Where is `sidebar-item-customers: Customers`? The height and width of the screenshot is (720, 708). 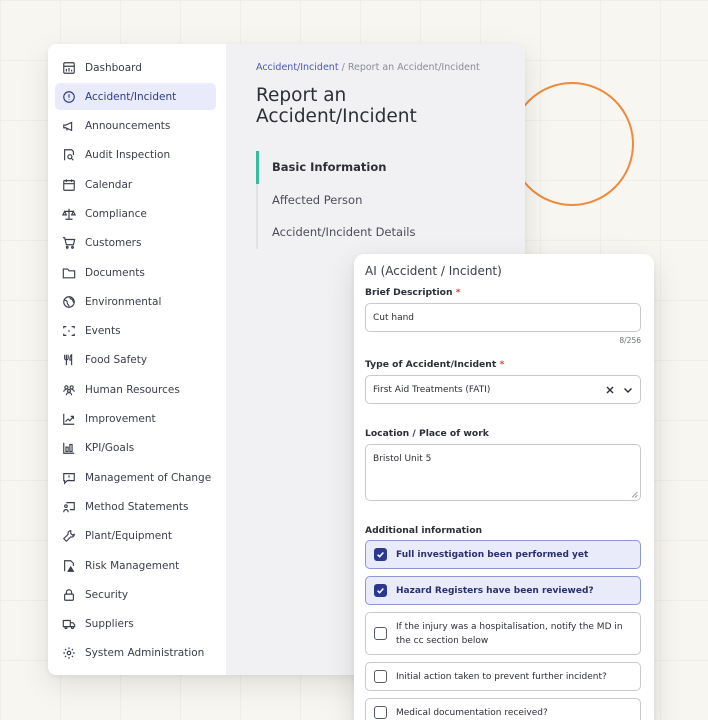 sidebar-item-customers: Customers is located at coordinates (135, 243).